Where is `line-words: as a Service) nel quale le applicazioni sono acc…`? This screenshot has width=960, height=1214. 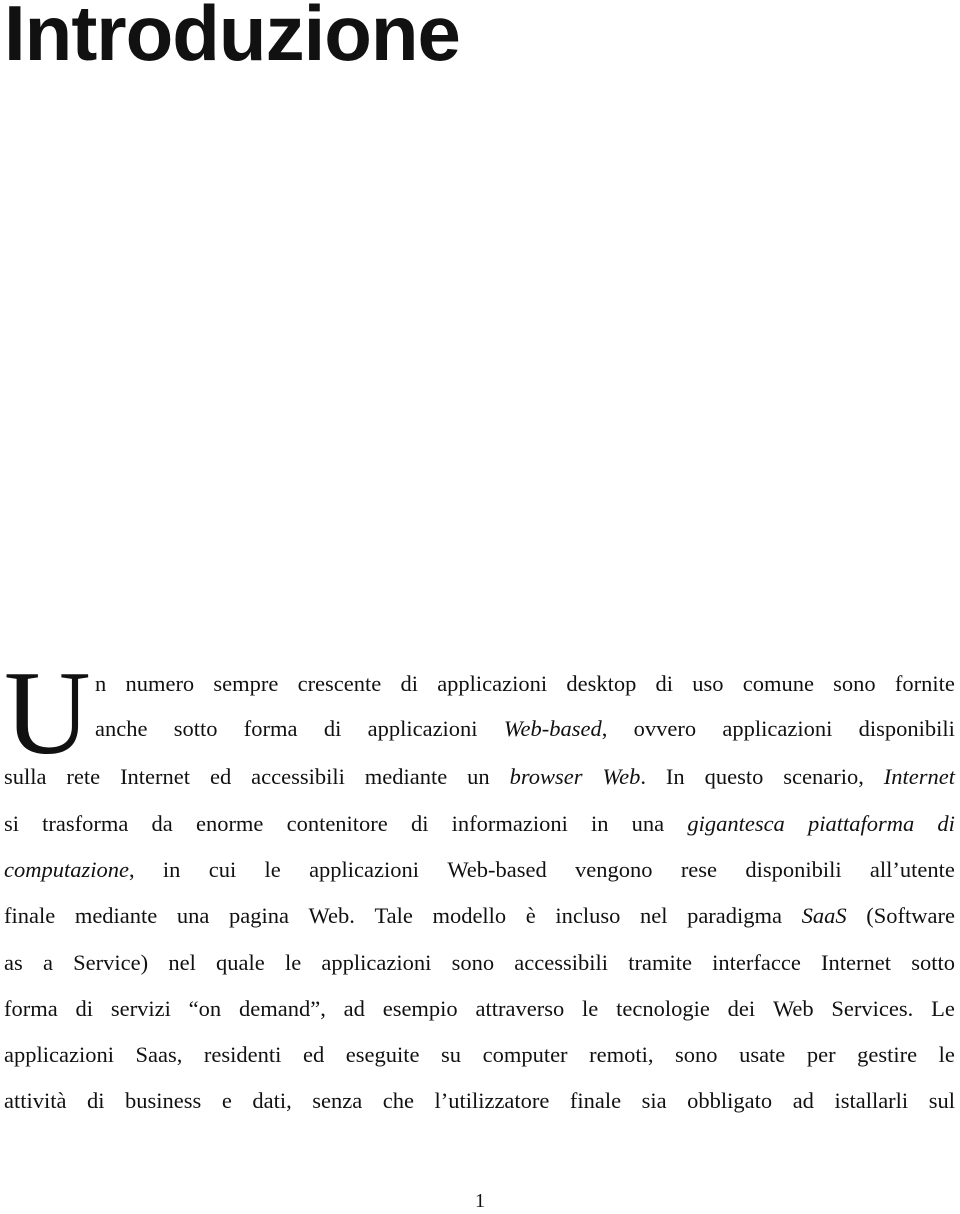
line-words: as a Service) nel quale le applicazioni sono acc… is located at coordinates (479, 963).